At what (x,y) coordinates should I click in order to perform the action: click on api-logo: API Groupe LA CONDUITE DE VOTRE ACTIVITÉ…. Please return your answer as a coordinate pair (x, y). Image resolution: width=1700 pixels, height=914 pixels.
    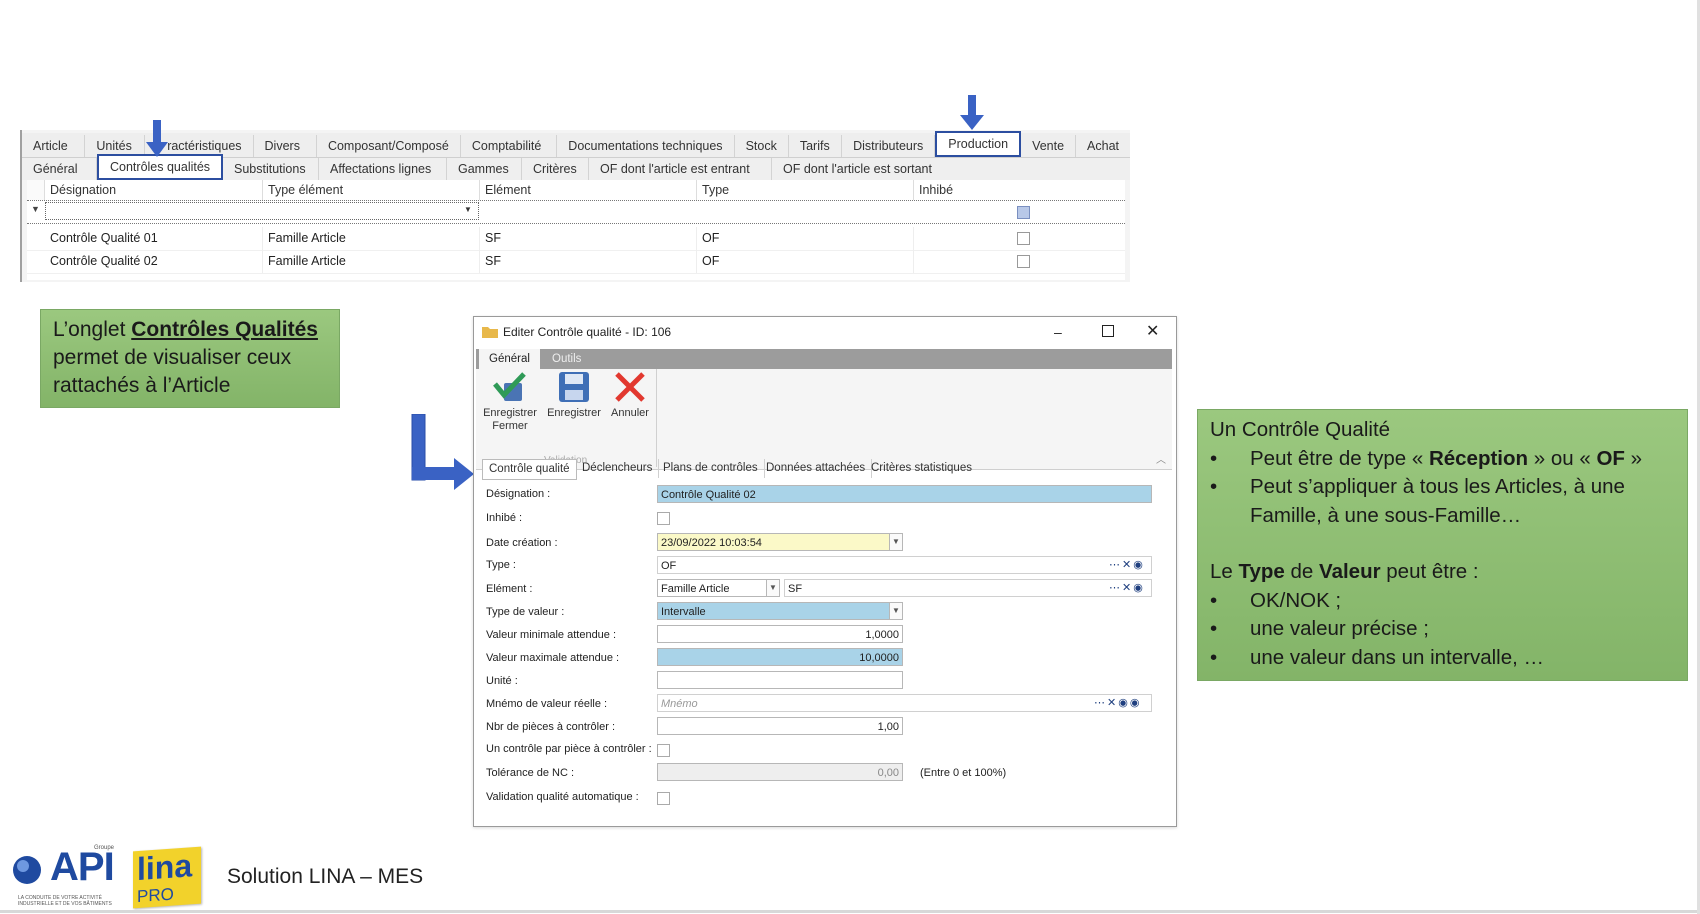
    Looking at the image, I should click on (65, 877).